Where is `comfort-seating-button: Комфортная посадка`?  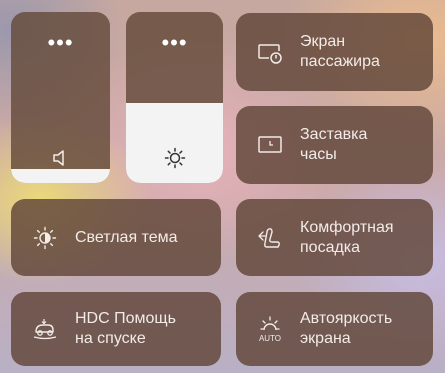
comfort-seating-button: Комфортная посадка is located at coordinates (334, 237).